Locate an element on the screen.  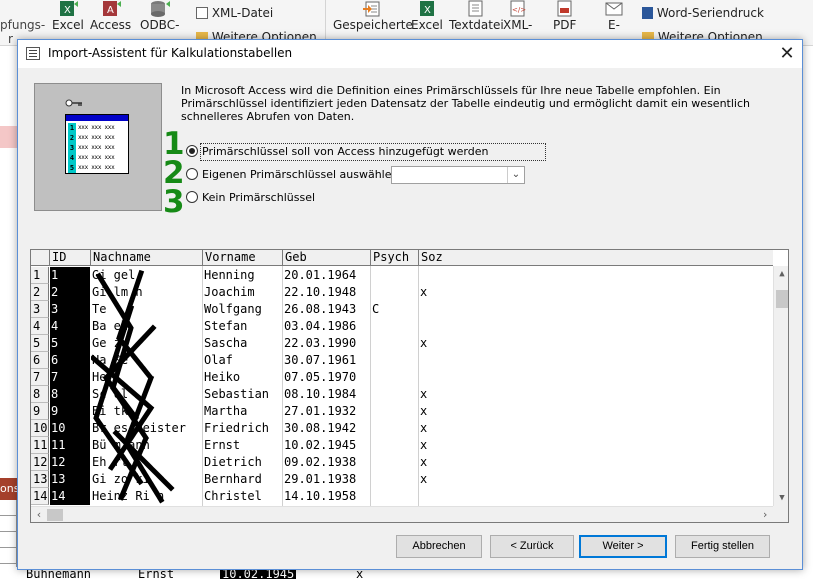
ribbon-import-excel: X Excel is located at coordinates (68, 16).